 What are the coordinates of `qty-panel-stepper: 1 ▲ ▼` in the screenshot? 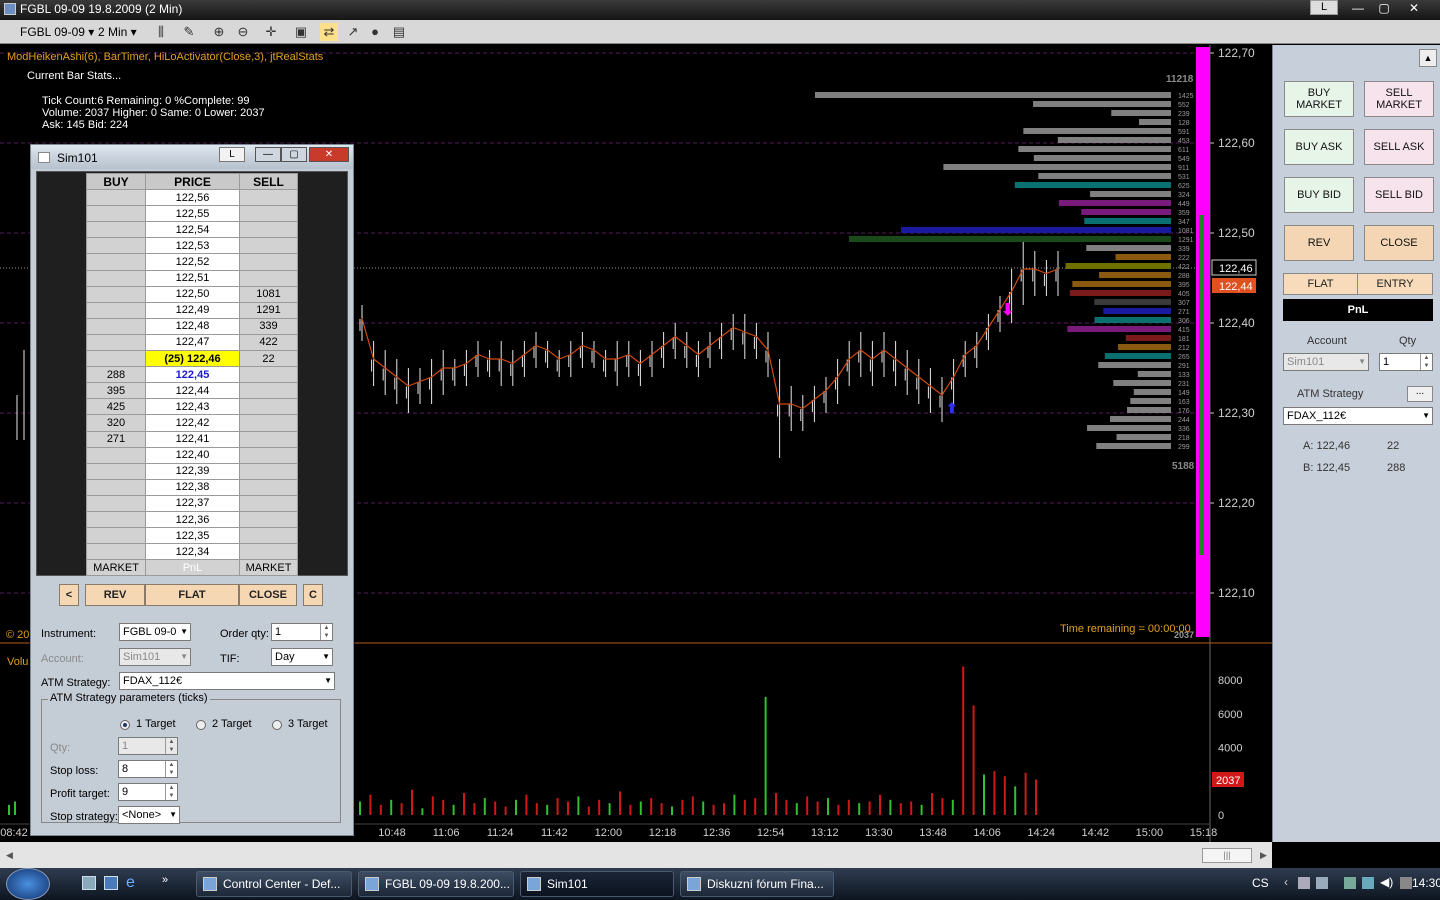 It's located at (1406, 362).